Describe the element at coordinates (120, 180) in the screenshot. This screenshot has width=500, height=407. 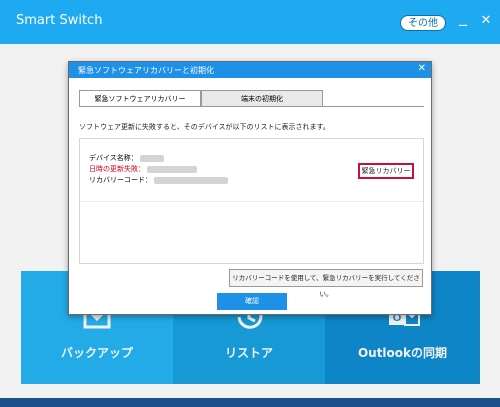
I see `recovery-code-label: リカバリーコード：` at that location.